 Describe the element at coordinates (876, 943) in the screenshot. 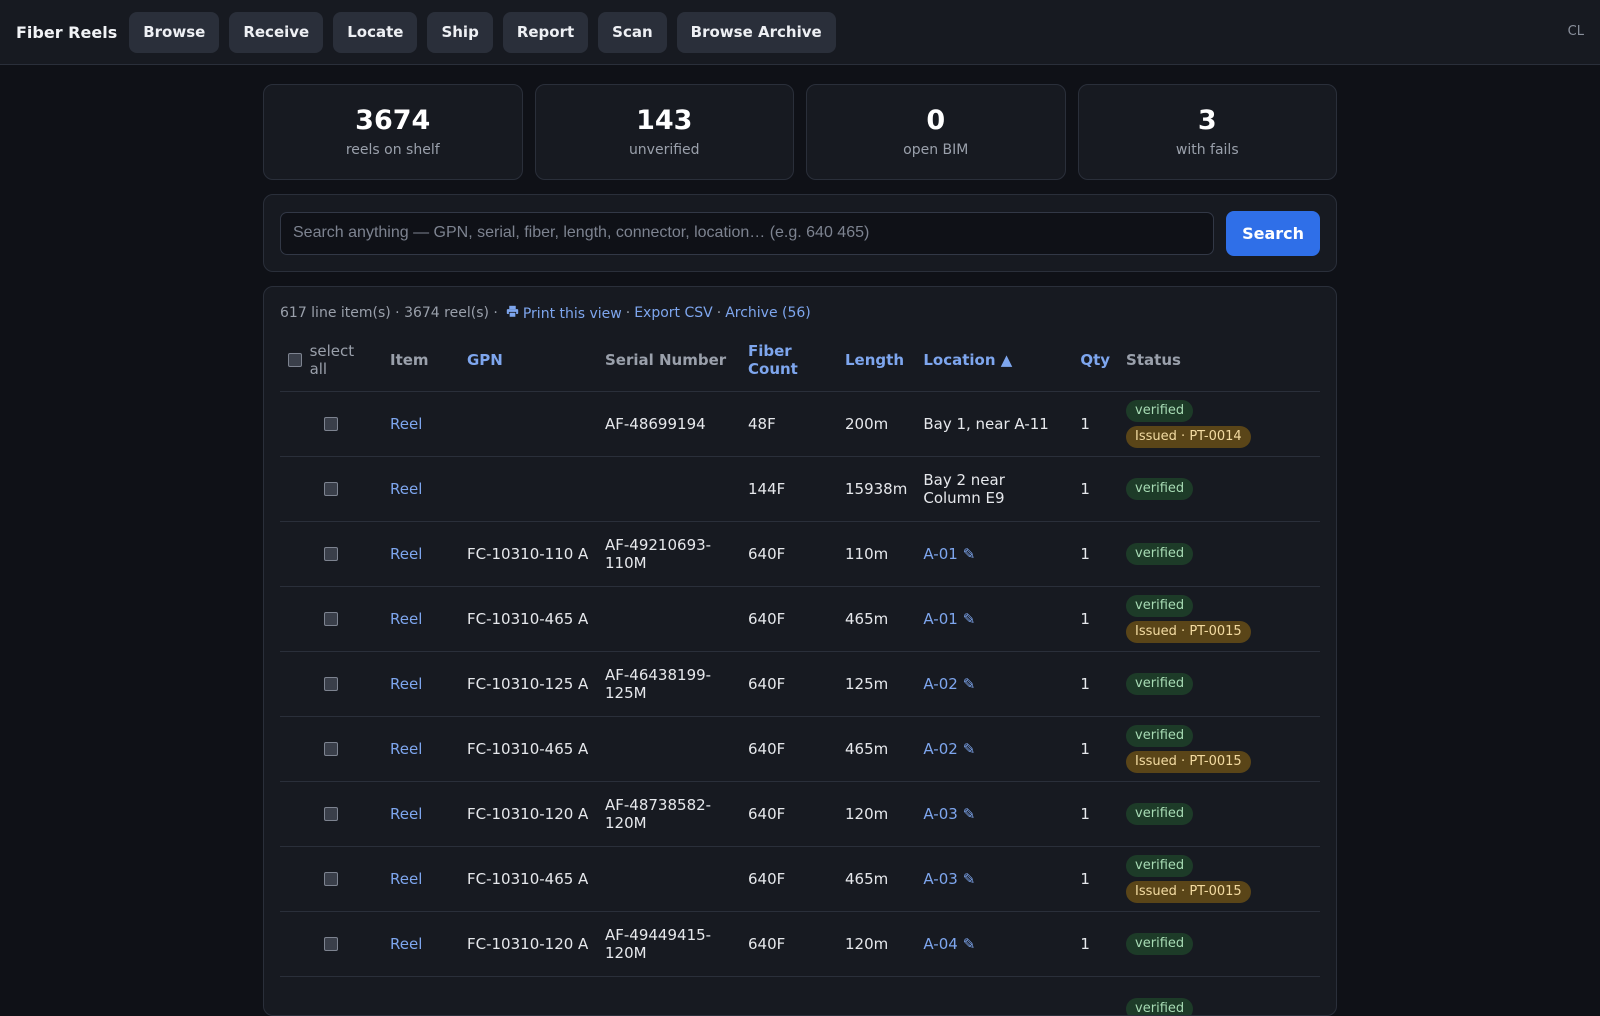

I see `length-cell: 120m` at that location.